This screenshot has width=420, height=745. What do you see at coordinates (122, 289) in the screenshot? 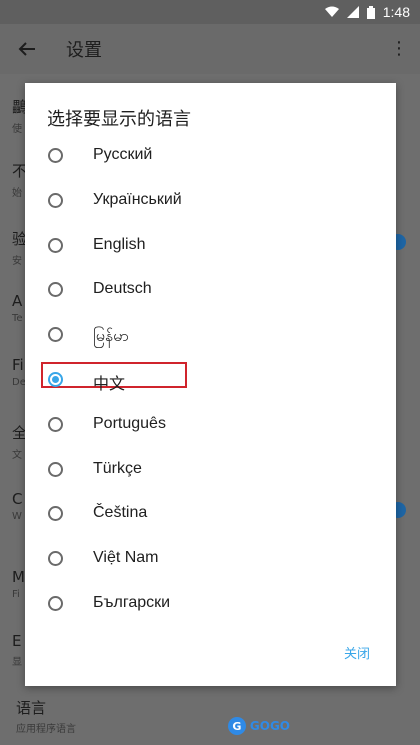
I see `language-label: Deutsch` at bounding box center [122, 289].